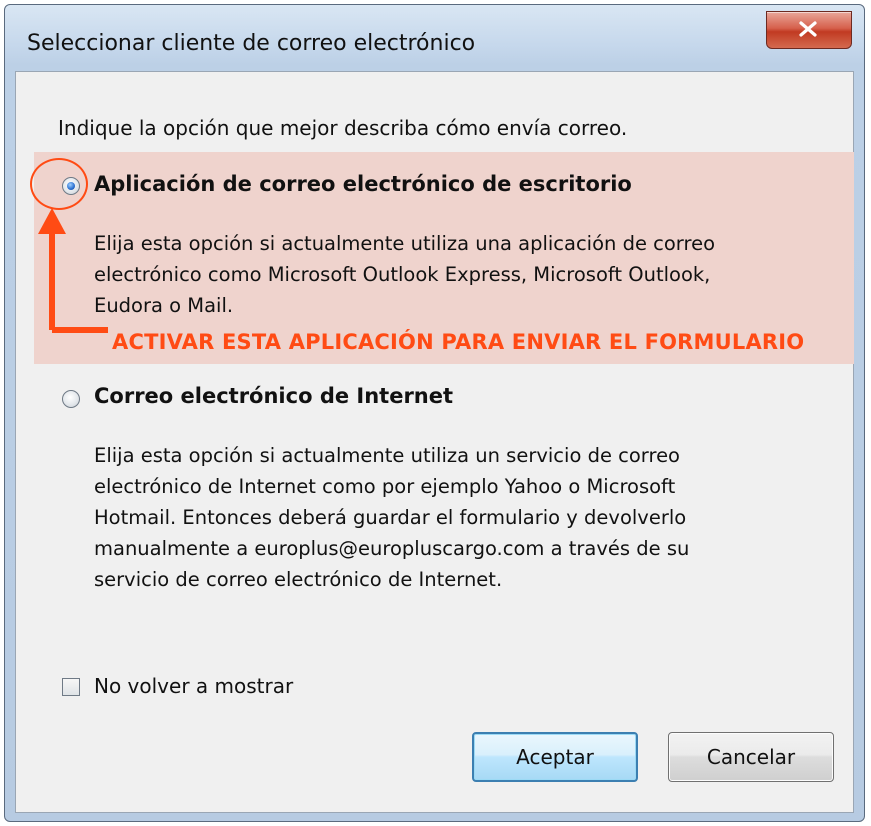  What do you see at coordinates (164, 305) in the screenshot?
I see `description-line: Eudora o Mail.` at bounding box center [164, 305].